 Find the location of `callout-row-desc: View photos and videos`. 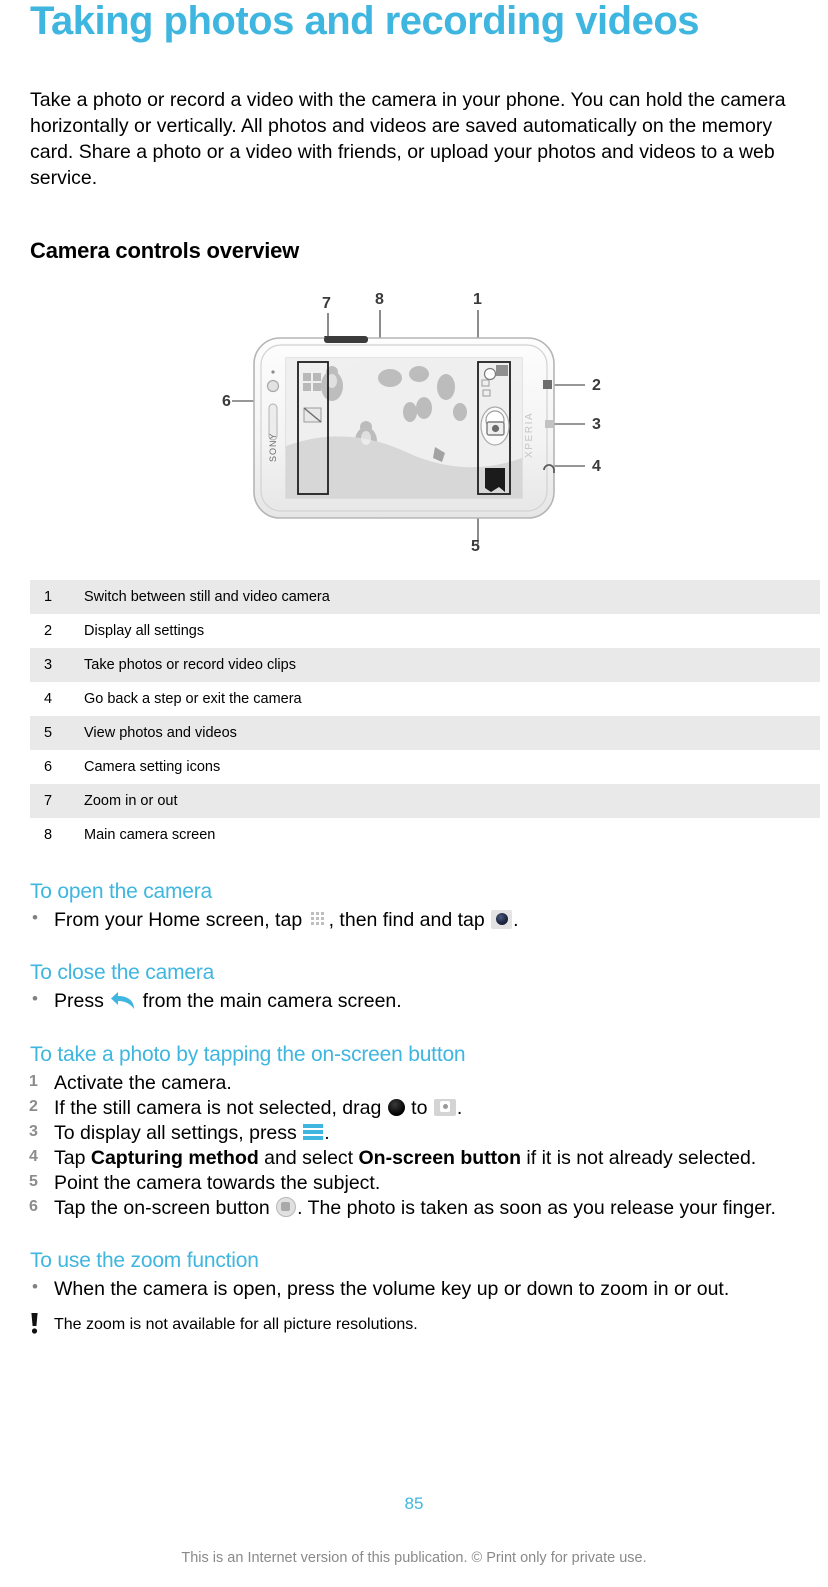

callout-row-desc: View photos and videos is located at coordinates (160, 732).